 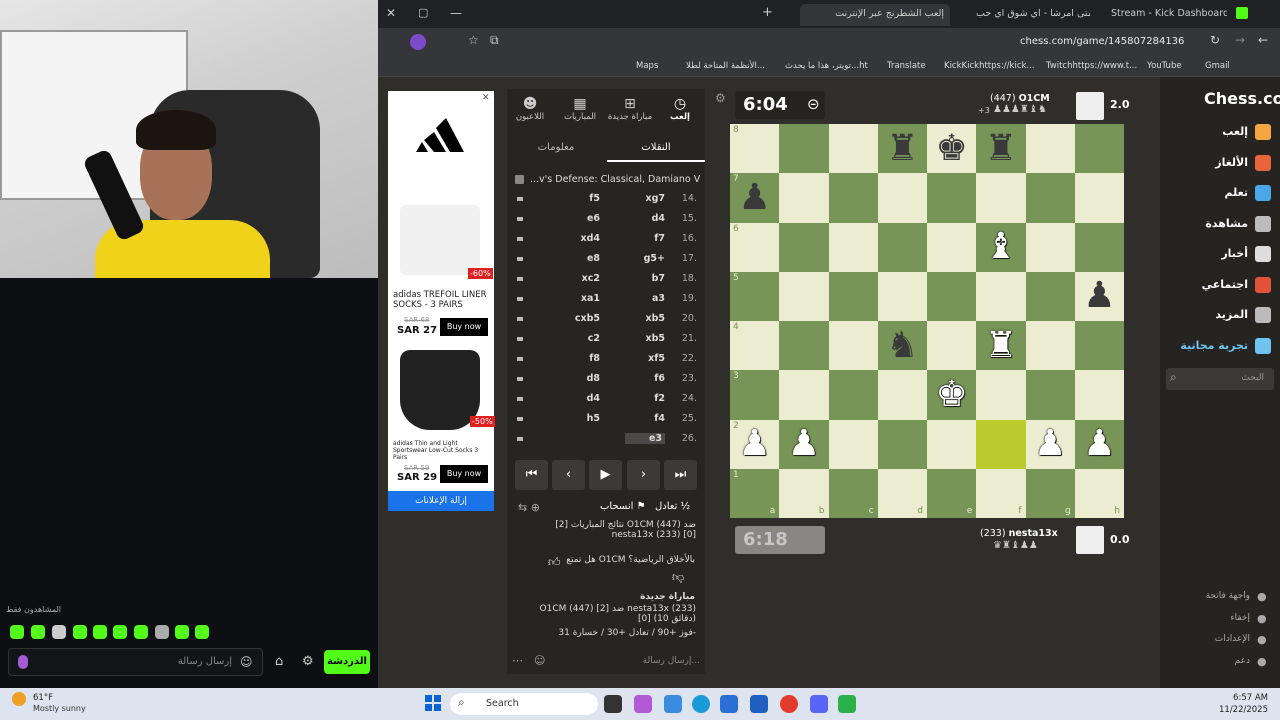 I want to click on board-square: 2 ♟, so click(x=755, y=444).